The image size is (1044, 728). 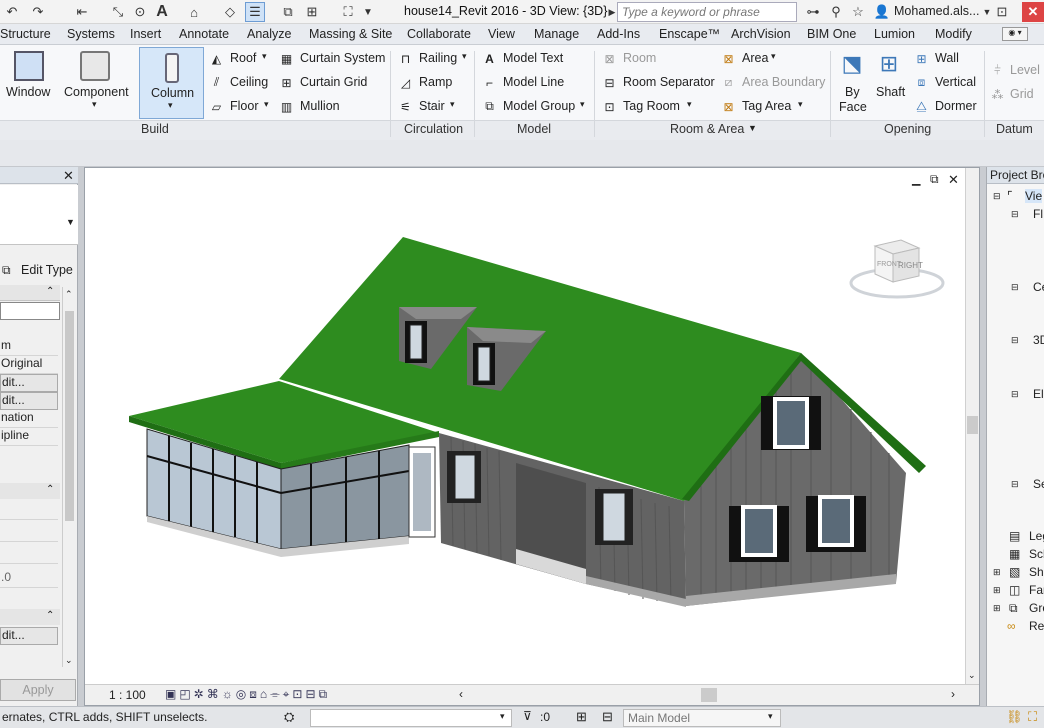 What do you see at coordinates (70, 222) in the screenshot?
I see `type-selector-dropdown-icon: ▼` at bounding box center [70, 222].